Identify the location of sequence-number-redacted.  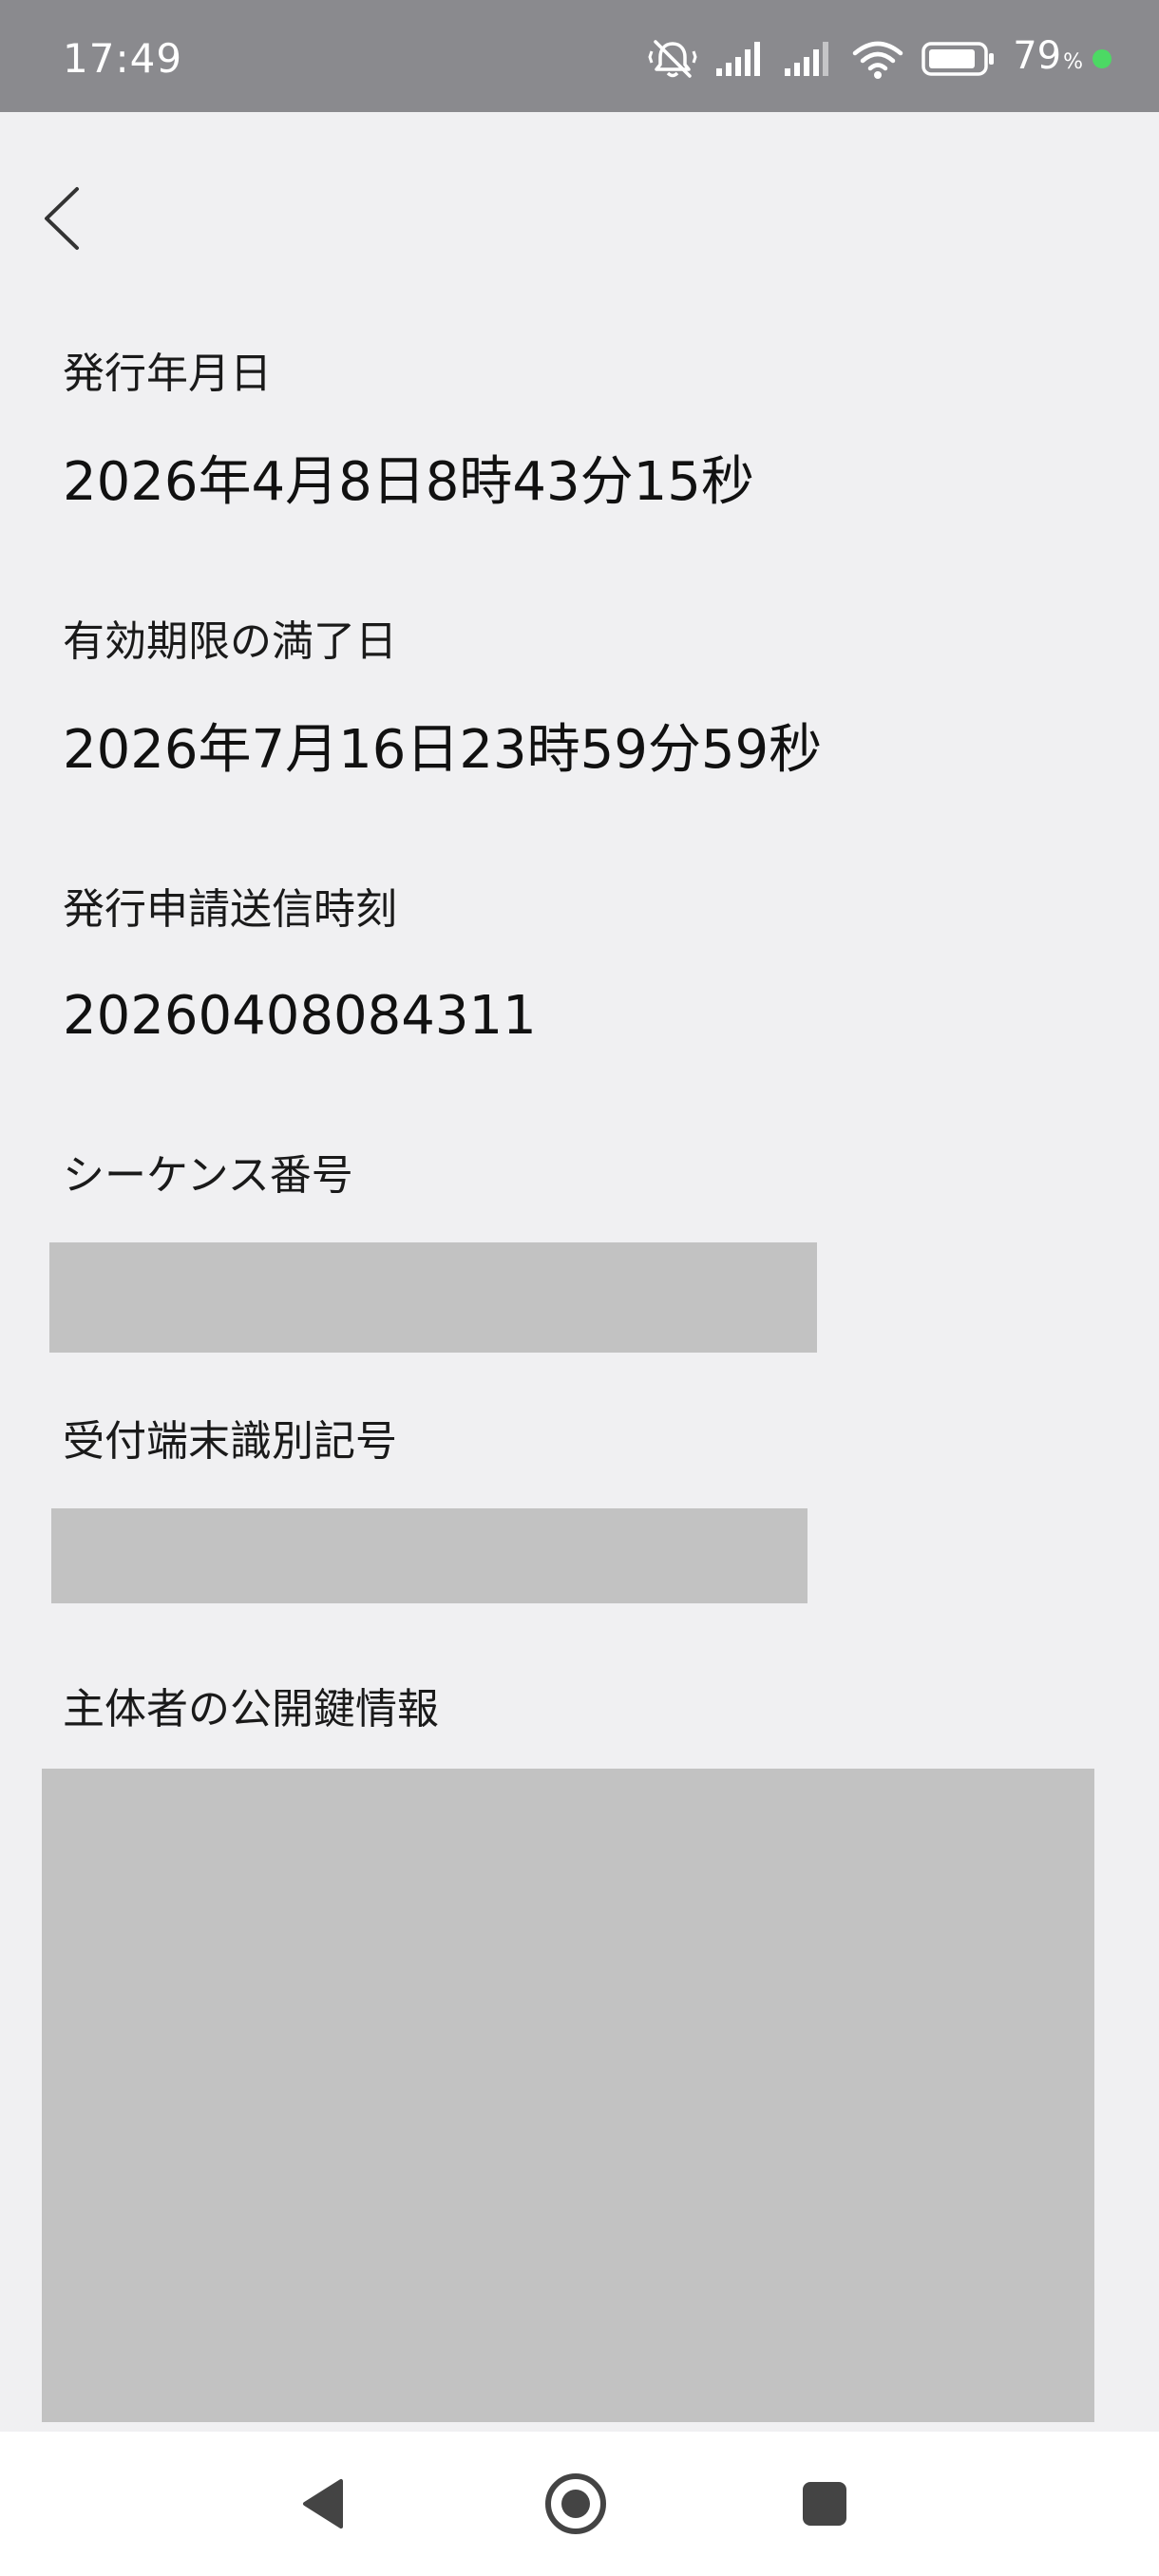
(433, 1297).